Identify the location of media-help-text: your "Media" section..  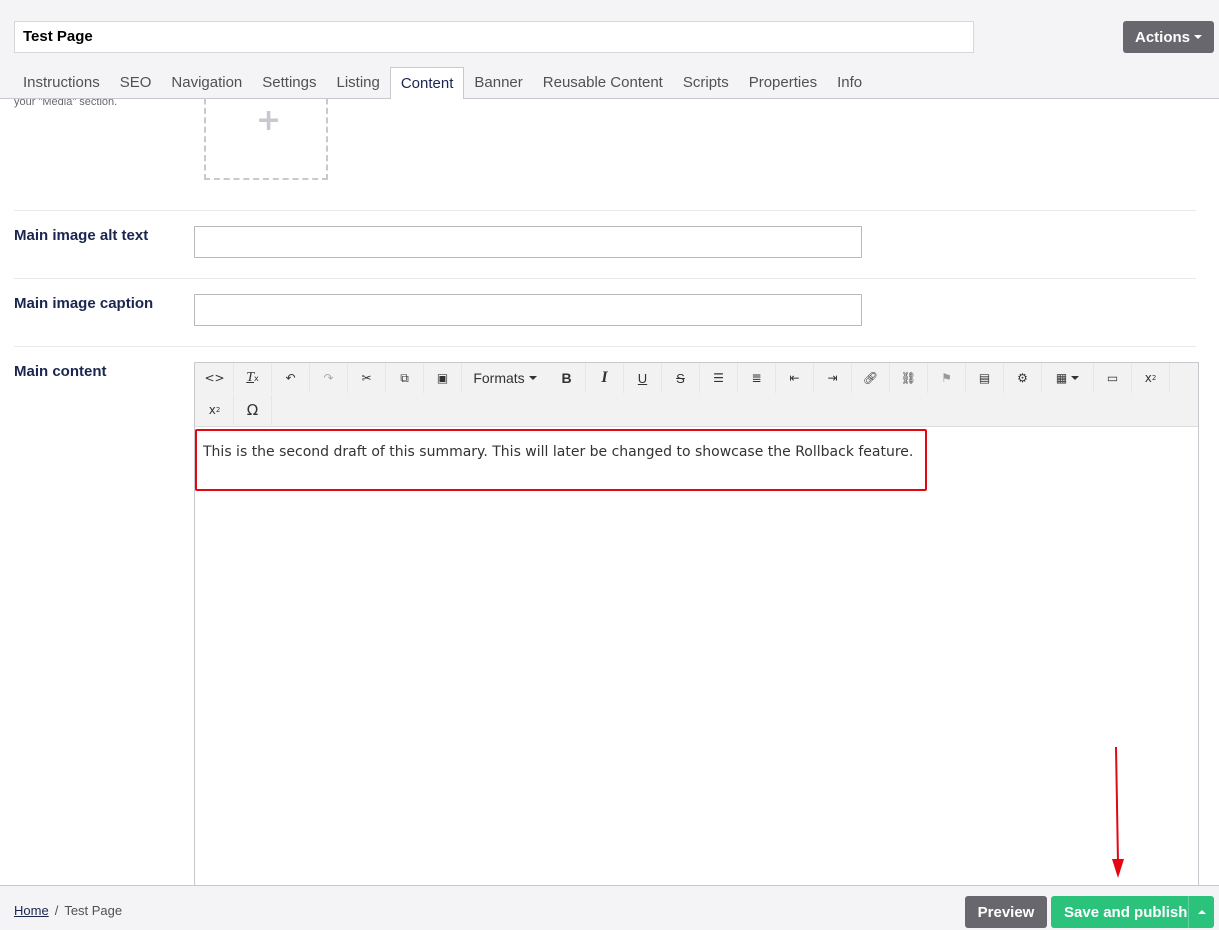
(66, 103).